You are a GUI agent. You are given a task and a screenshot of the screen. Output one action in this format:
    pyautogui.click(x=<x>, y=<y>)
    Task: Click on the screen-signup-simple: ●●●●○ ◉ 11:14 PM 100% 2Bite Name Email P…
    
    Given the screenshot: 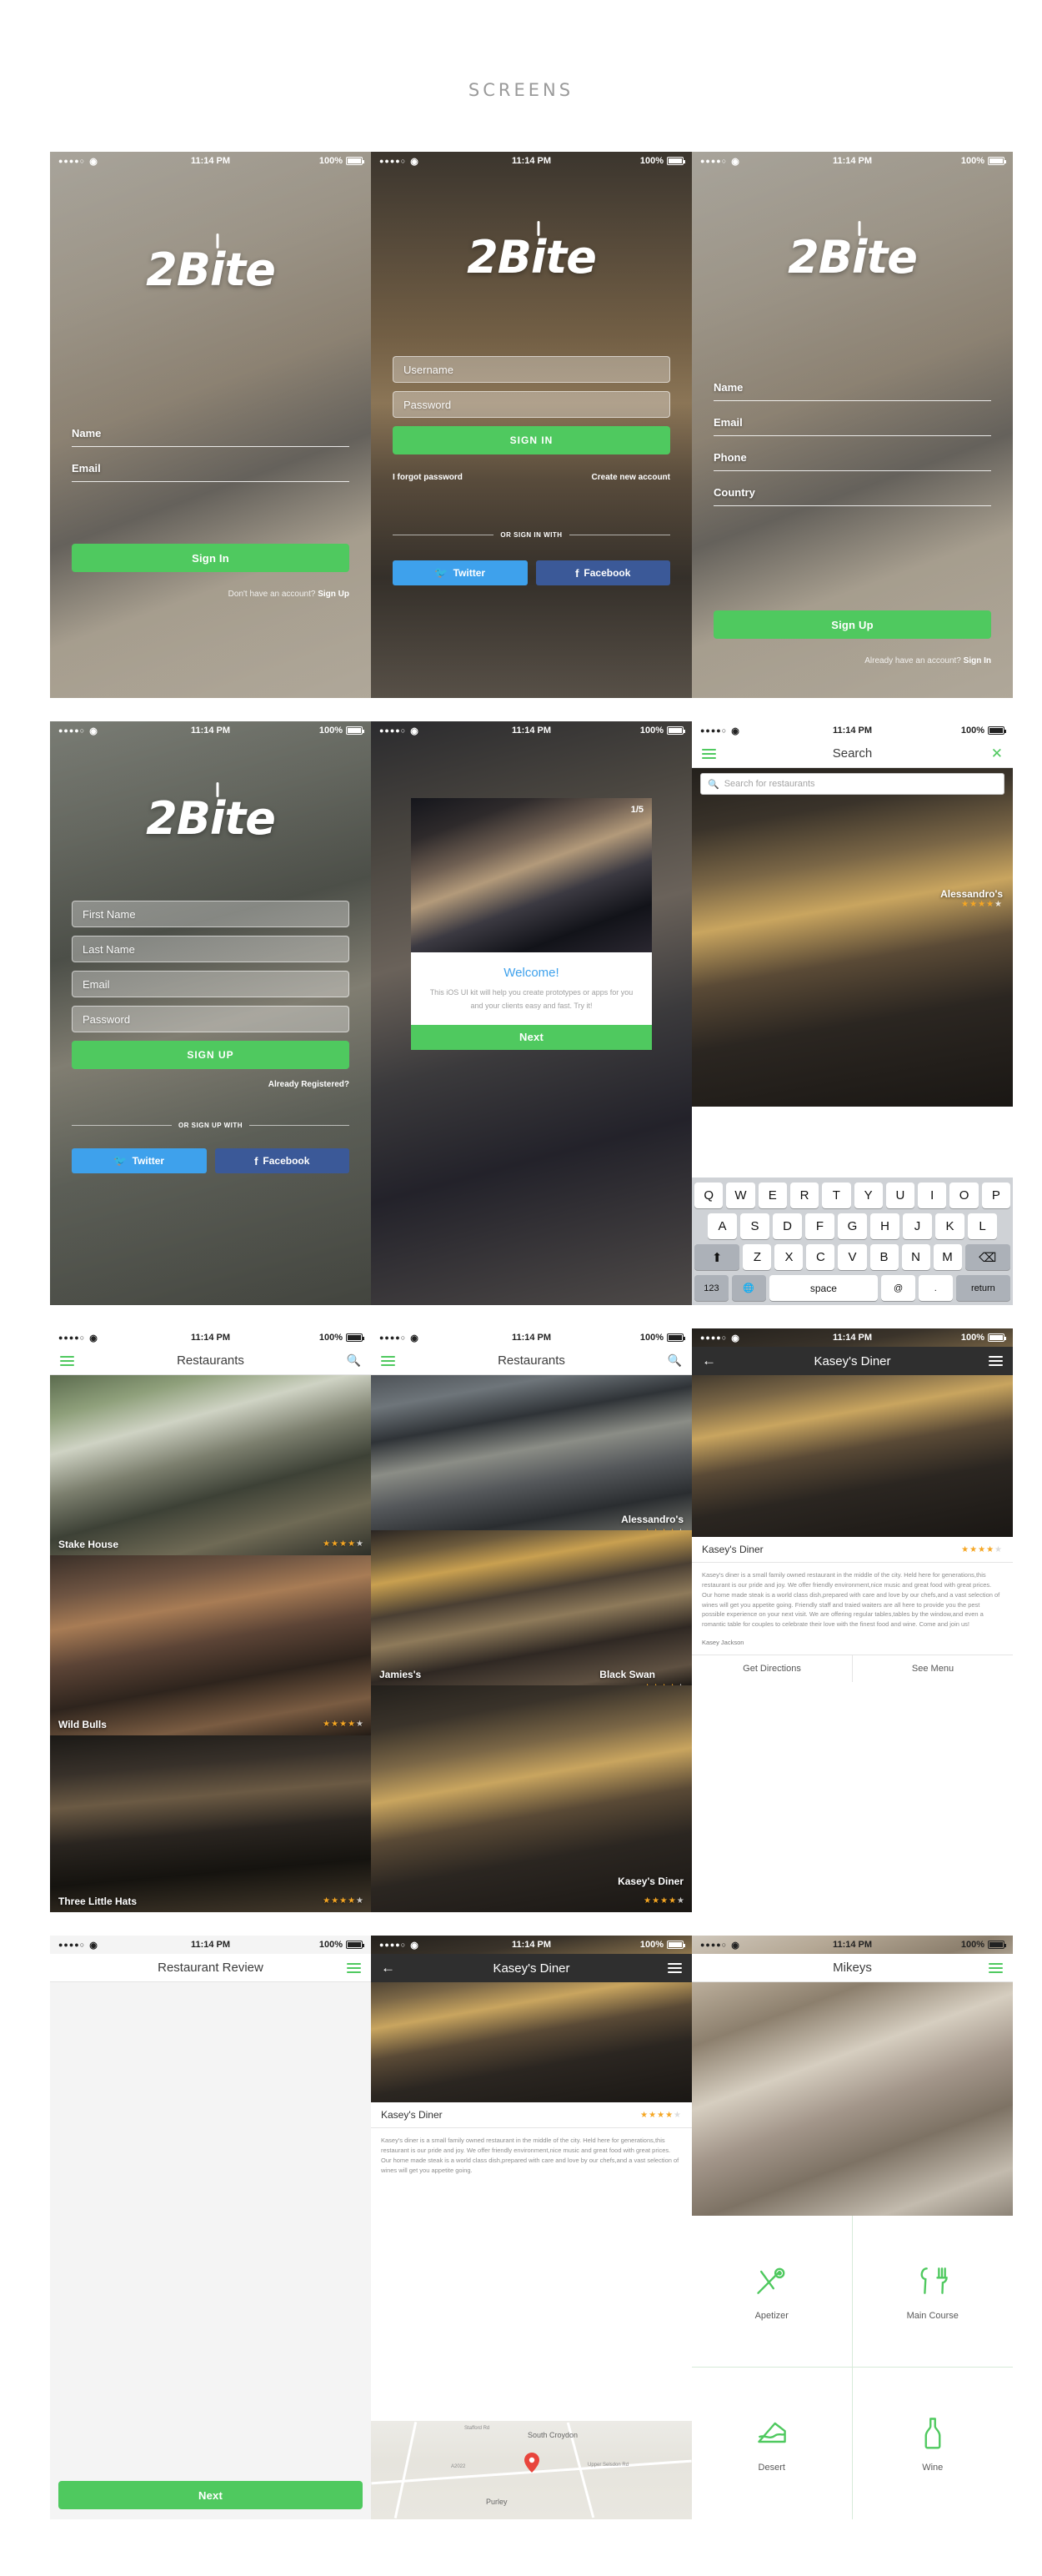 What is the action you would take?
    pyautogui.click(x=852, y=425)
    